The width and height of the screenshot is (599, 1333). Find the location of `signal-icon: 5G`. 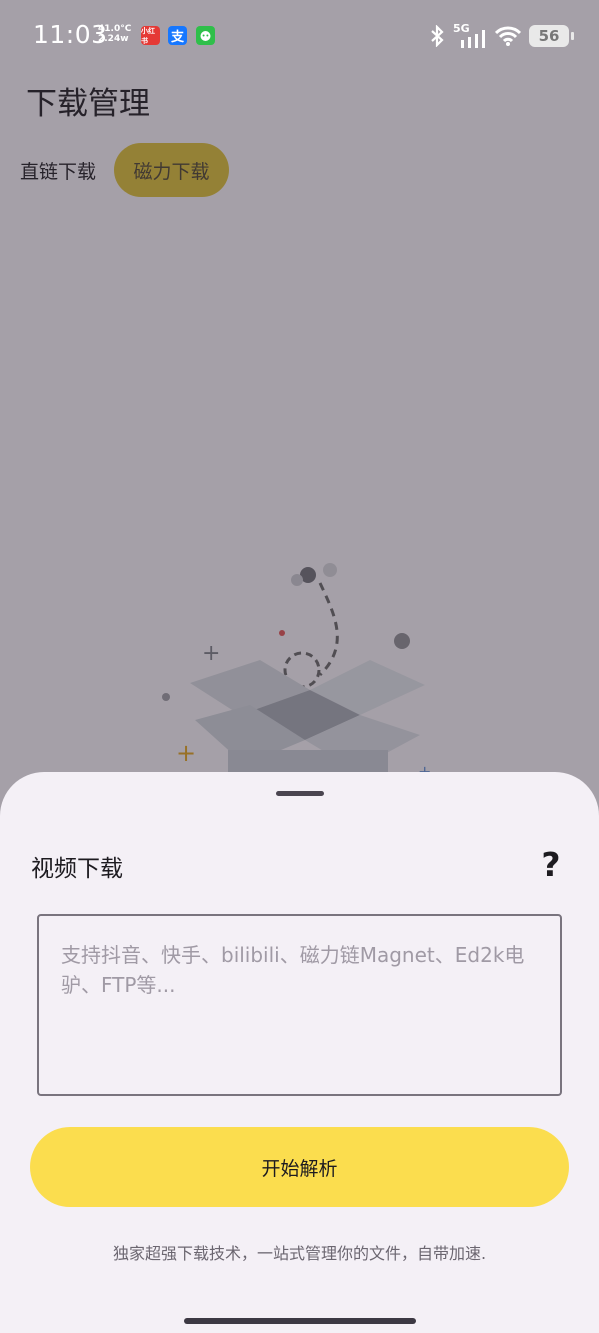

signal-icon: 5G is located at coordinates (470, 35).